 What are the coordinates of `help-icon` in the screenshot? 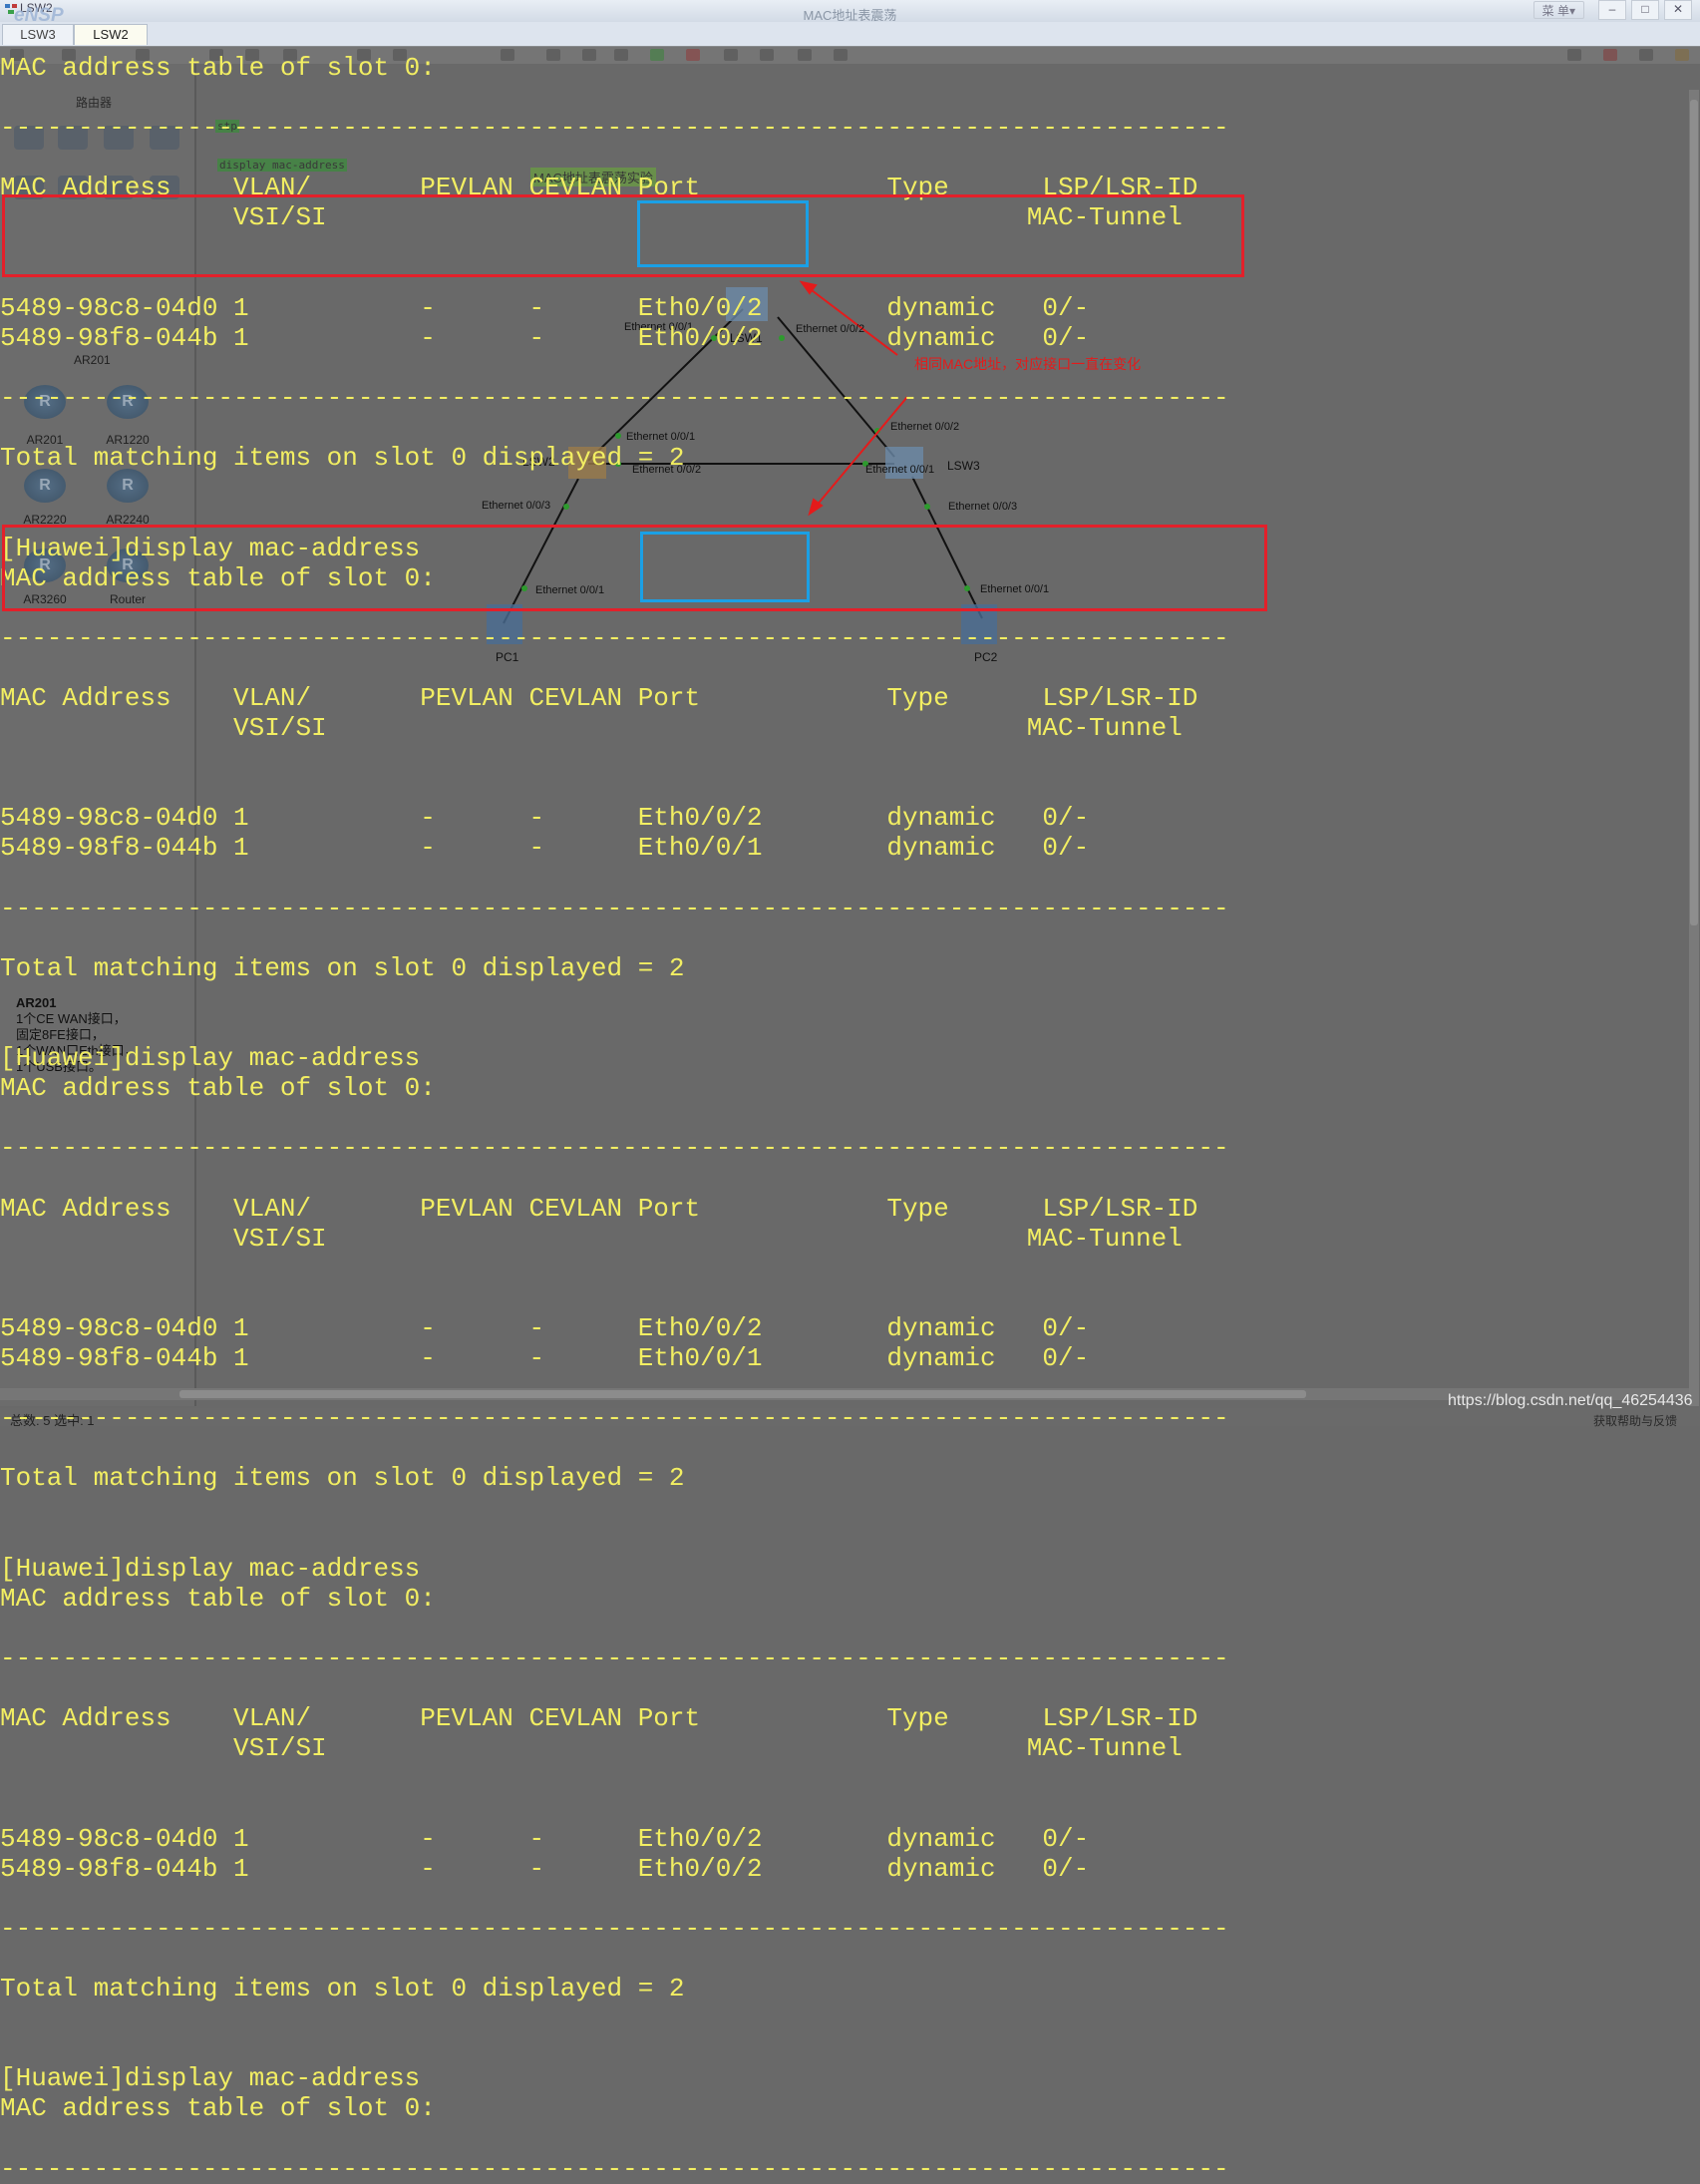 It's located at (1682, 55).